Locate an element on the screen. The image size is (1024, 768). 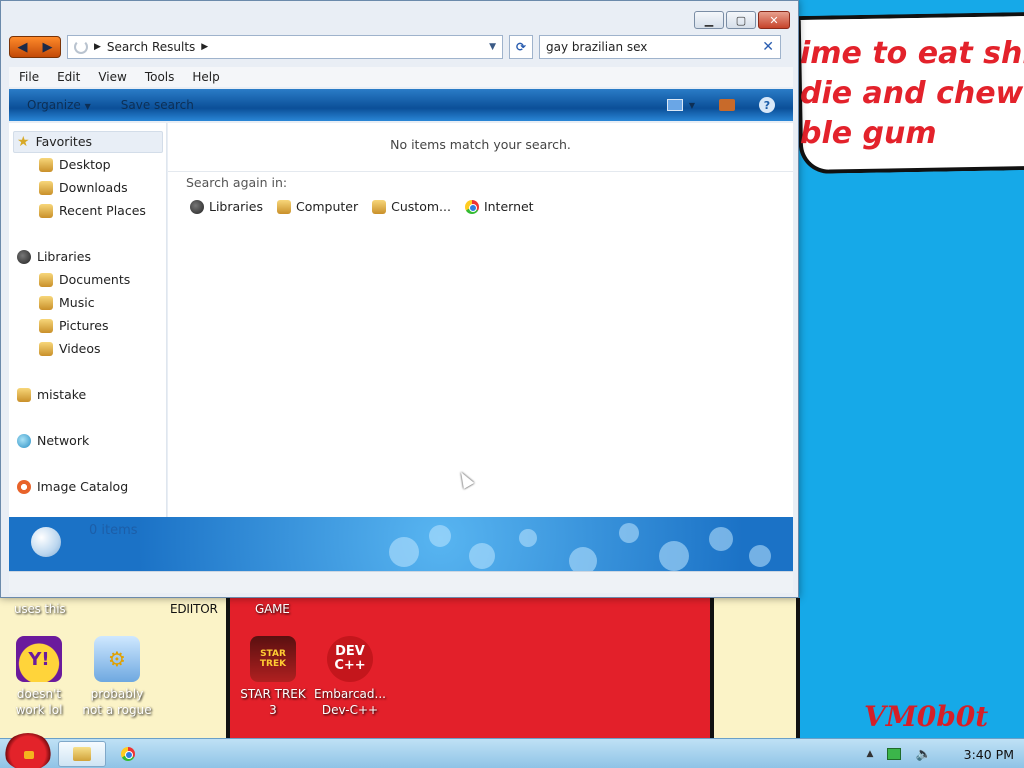
nav-desktop: Desktop is located at coordinates (75, 164).